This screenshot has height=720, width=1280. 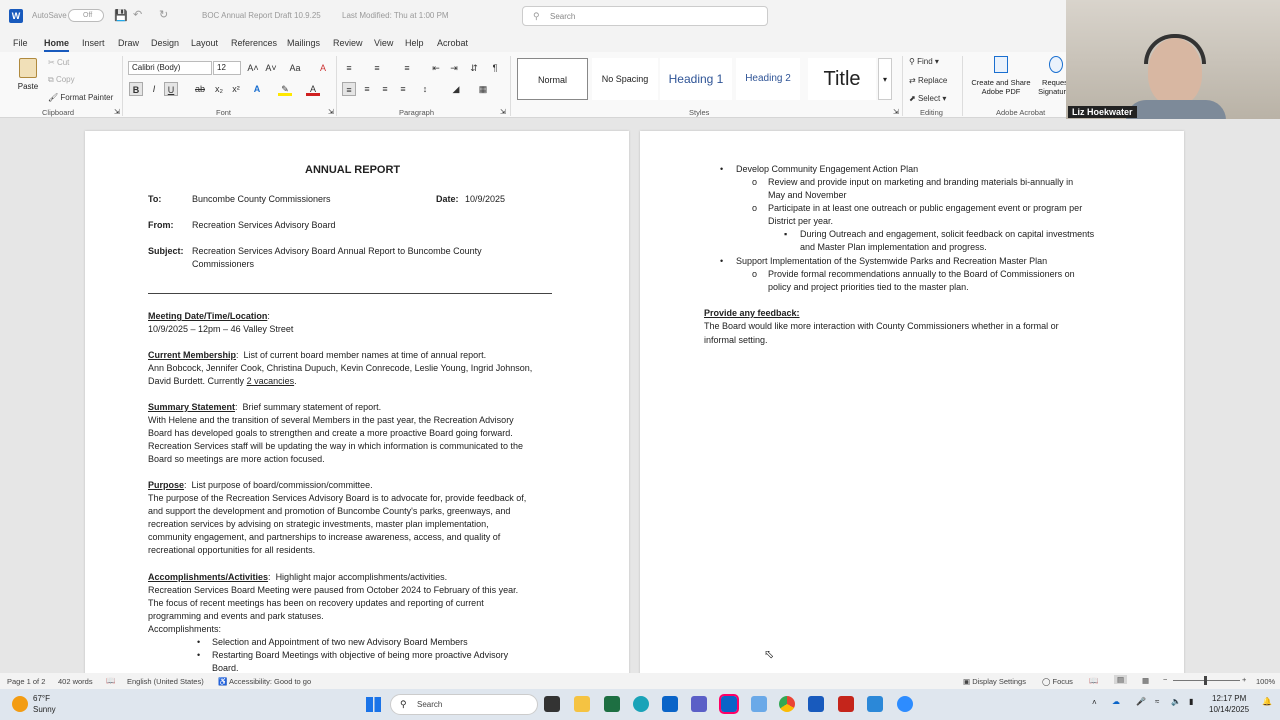 What do you see at coordinates (136, 89) in the screenshot?
I see `bold-button: B` at bounding box center [136, 89].